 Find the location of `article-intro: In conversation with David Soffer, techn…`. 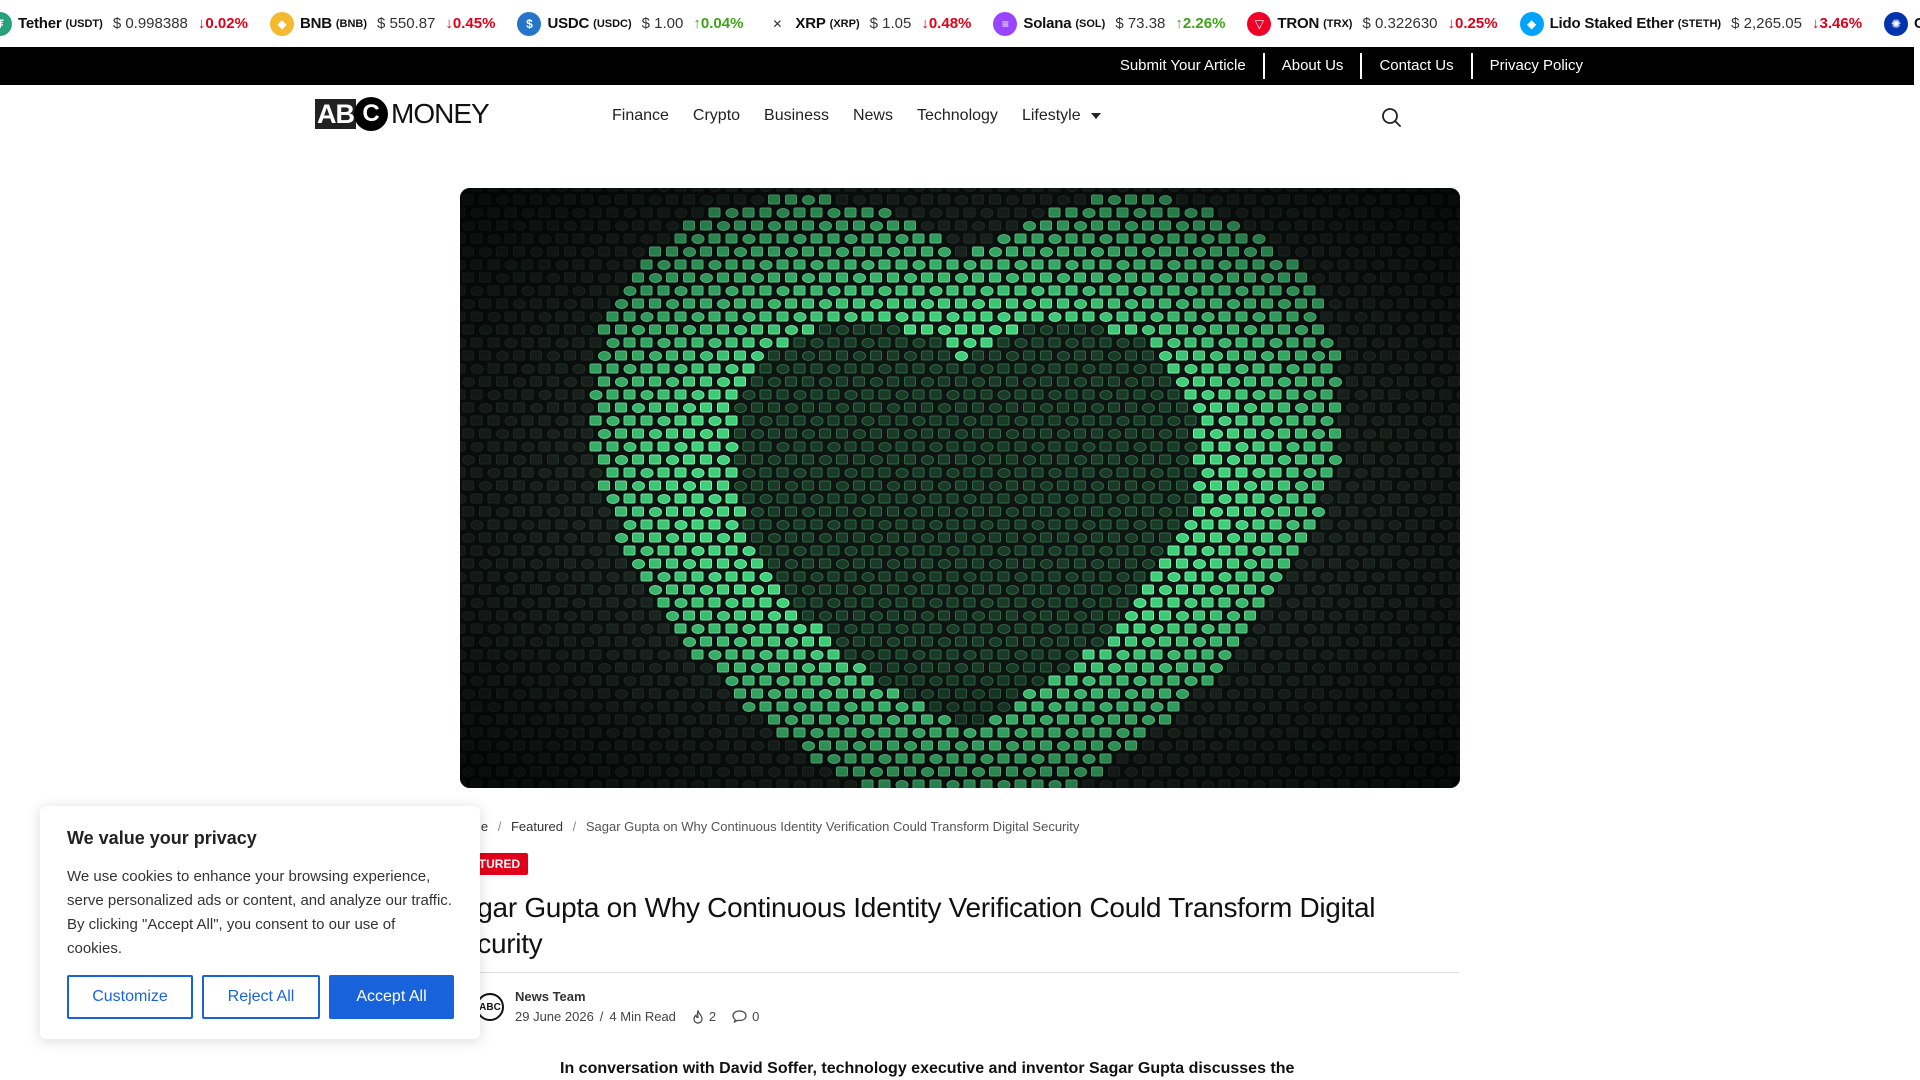

article-intro: In conversation with David Soffer, techn… is located at coordinates (927, 1068).